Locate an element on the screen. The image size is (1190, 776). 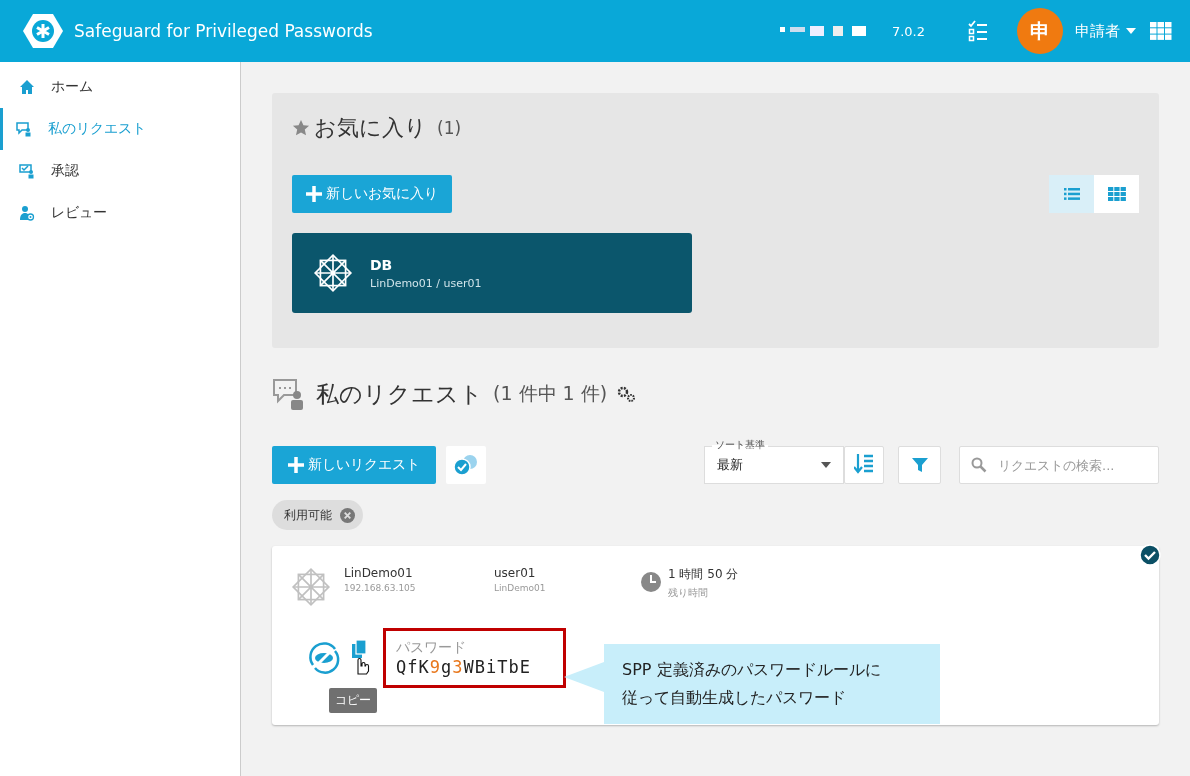
favorite-name: DB is located at coordinates (382, 264).